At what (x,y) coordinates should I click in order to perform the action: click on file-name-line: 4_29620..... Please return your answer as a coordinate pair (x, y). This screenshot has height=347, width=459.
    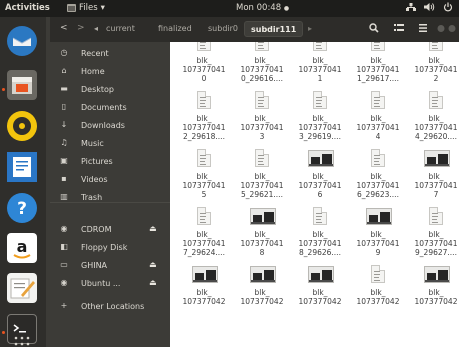
    Looking at the image, I should click on (436, 136).